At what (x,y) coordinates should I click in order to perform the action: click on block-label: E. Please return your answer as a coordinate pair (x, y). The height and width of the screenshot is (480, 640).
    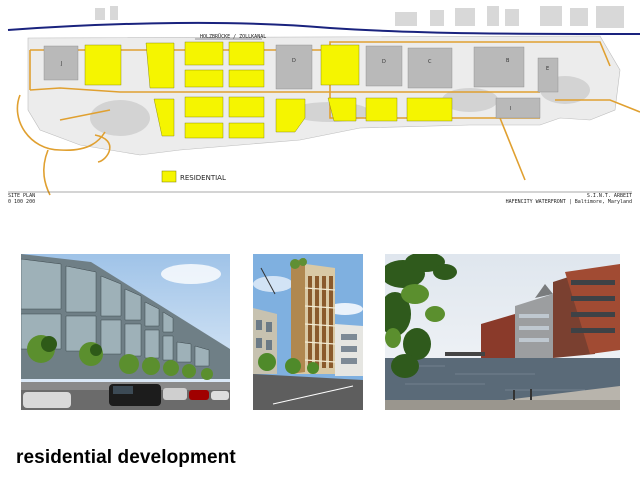
    Looking at the image, I should click on (547, 69).